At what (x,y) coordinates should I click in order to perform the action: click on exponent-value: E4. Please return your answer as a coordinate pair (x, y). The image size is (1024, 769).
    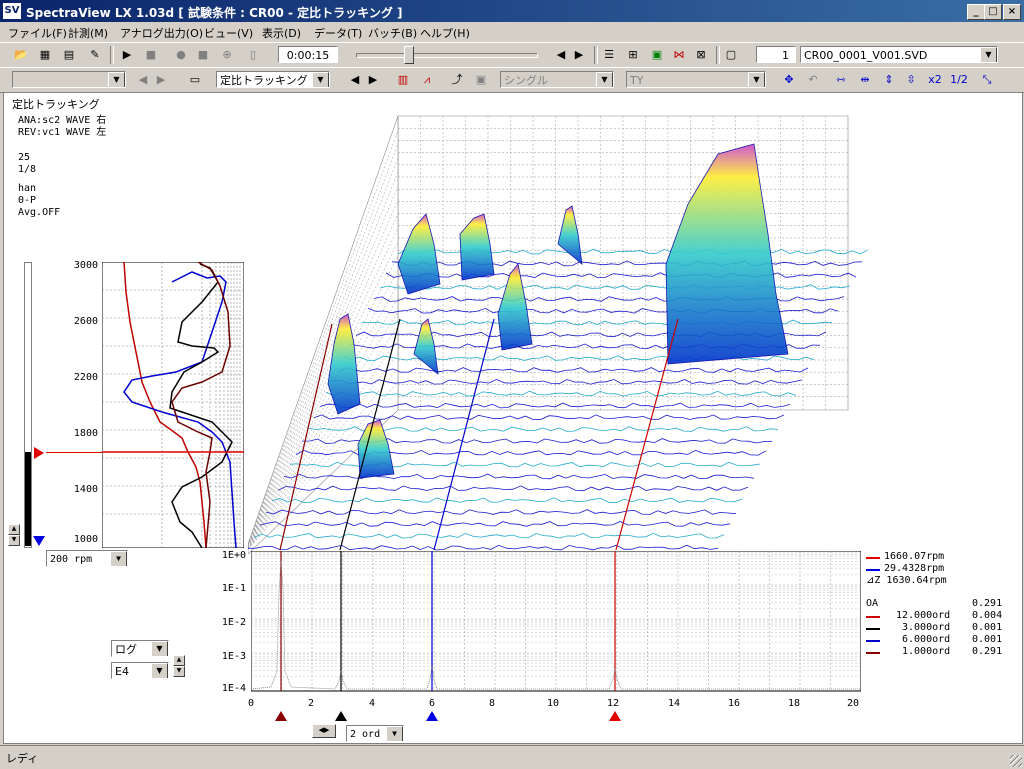
    Looking at the image, I should click on (122, 671).